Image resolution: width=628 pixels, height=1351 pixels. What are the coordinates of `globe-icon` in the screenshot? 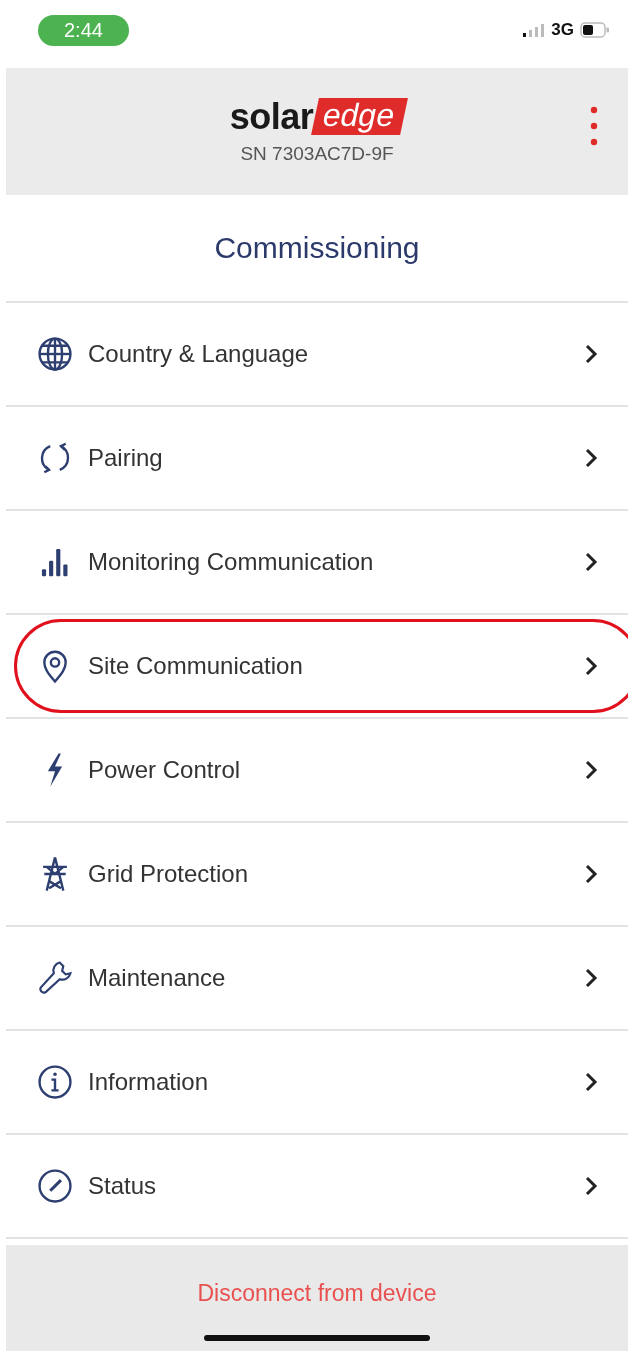 It's located at (55, 354).